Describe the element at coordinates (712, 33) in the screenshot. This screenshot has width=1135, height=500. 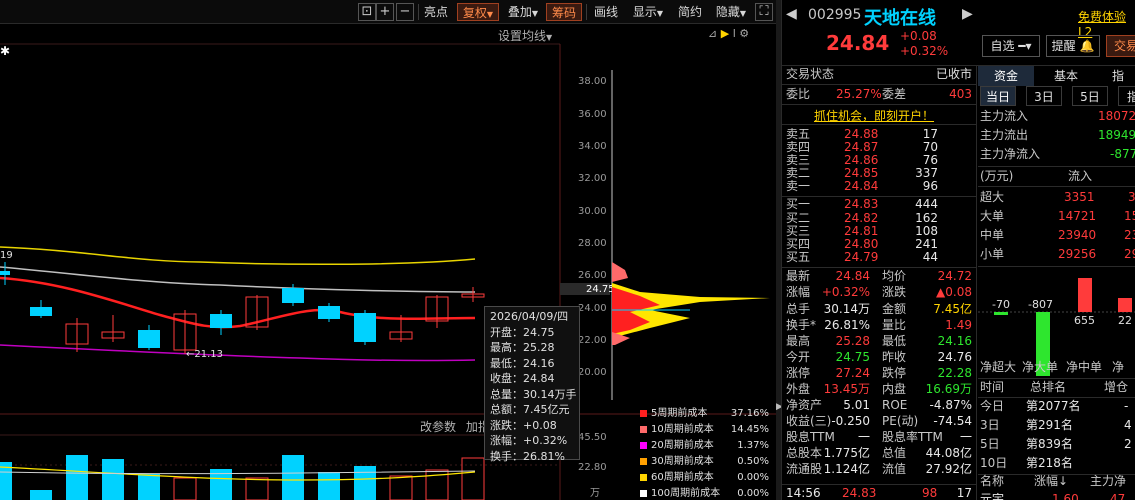
I see `chip-view-icon: ⊿` at that location.